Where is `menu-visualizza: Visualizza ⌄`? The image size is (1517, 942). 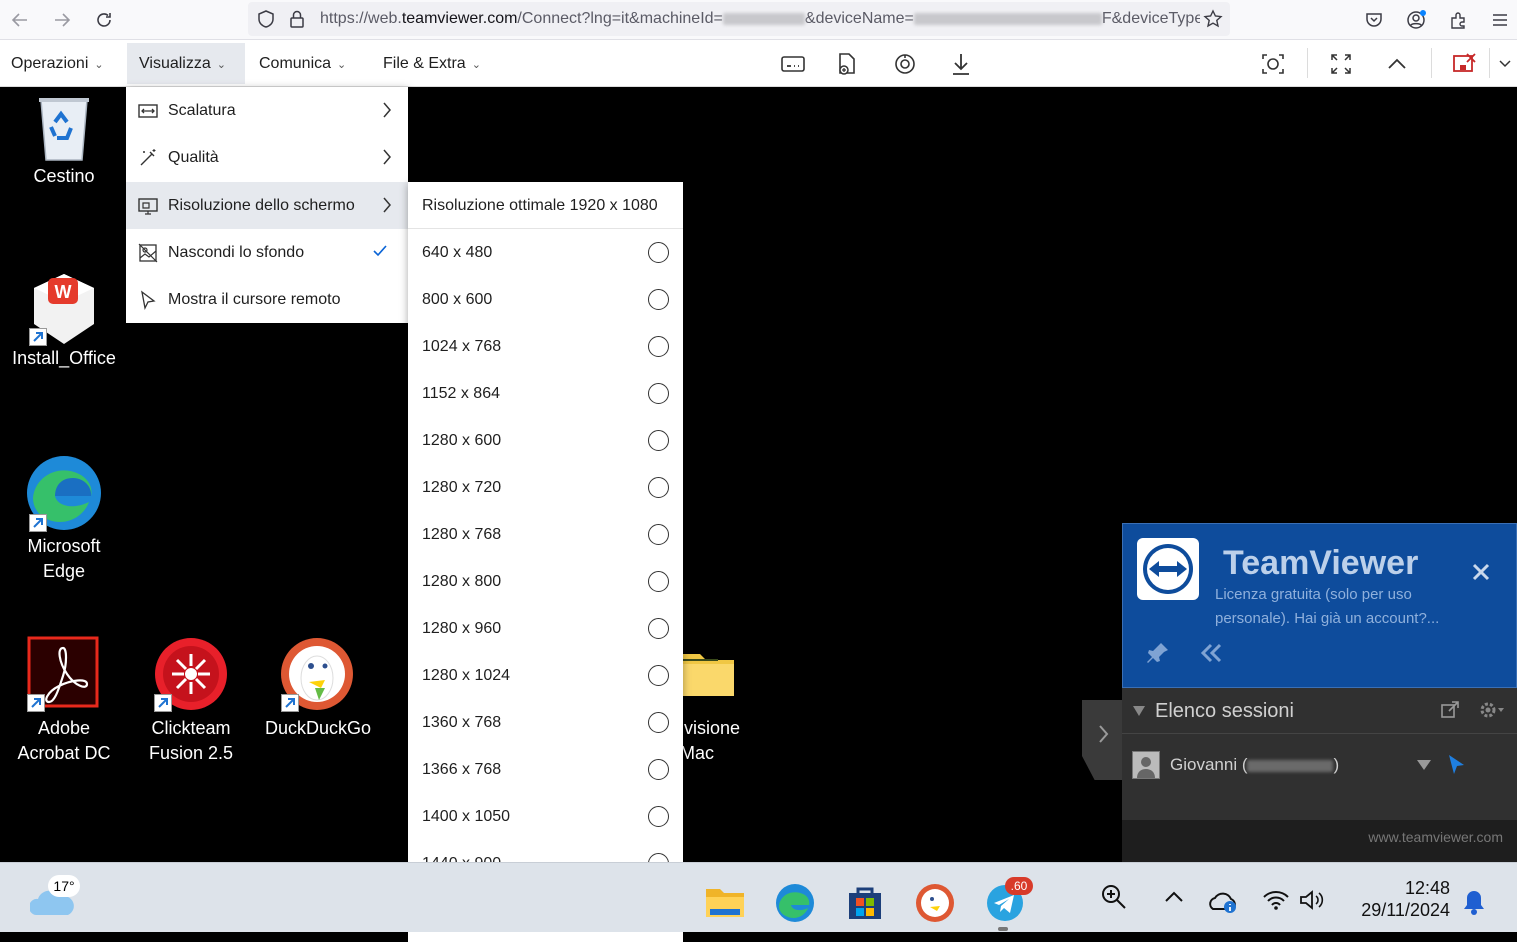 menu-visualizza: Visualizza ⌄ is located at coordinates (186, 63).